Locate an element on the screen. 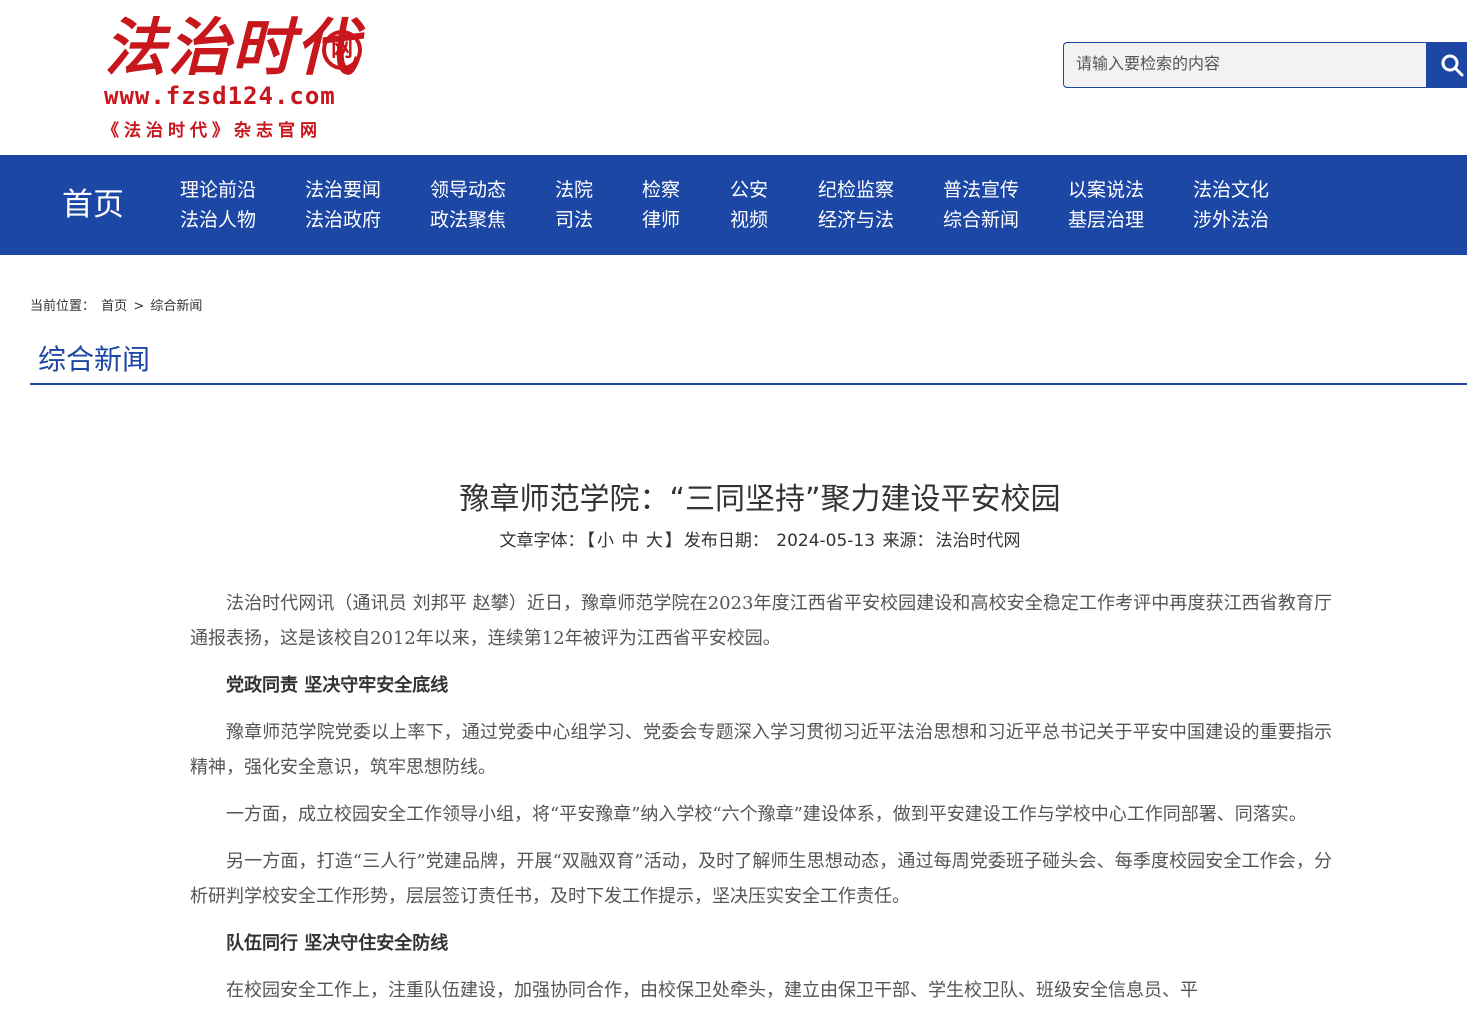 The width and height of the screenshot is (1467, 1031). nav-column: 法治文化 涉外法治 is located at coordinates (1231, 205).